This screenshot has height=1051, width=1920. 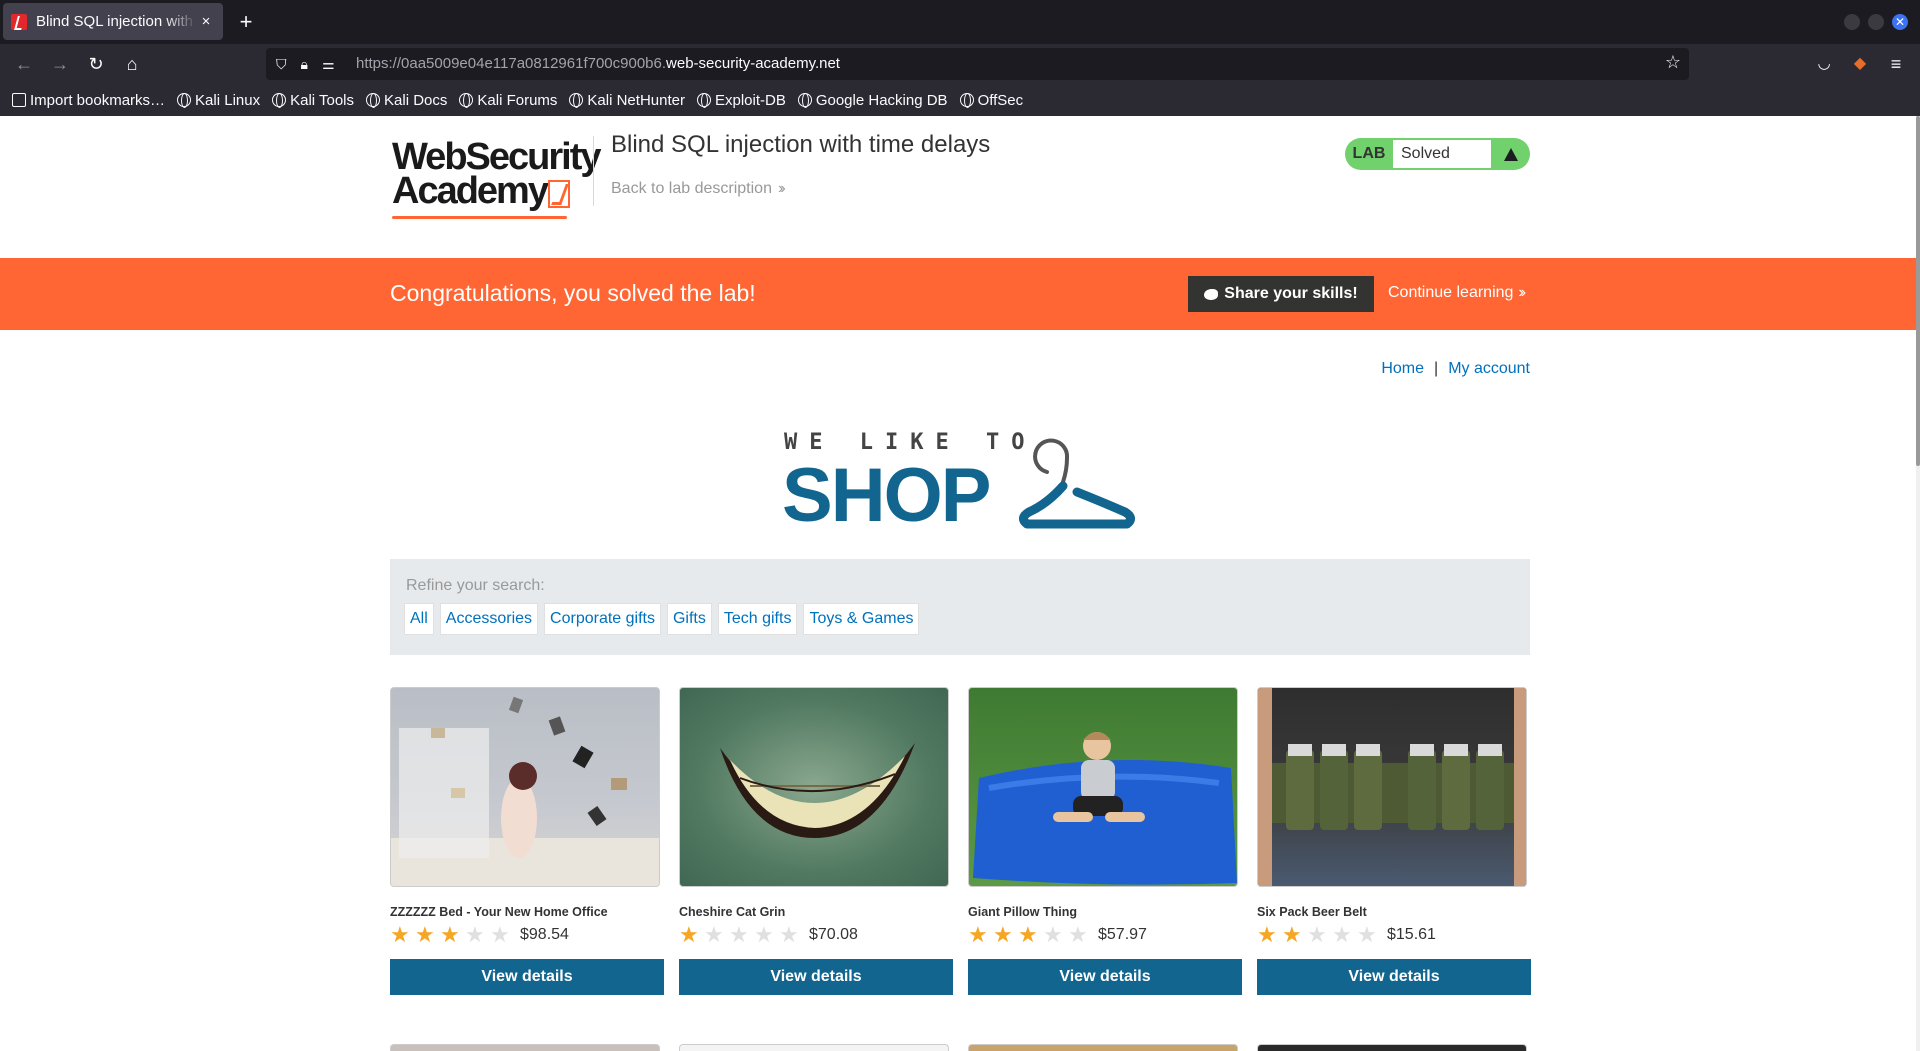 I want to click on filter-corporate-gifts: Corporate gifts, so click(x=602, y=619).